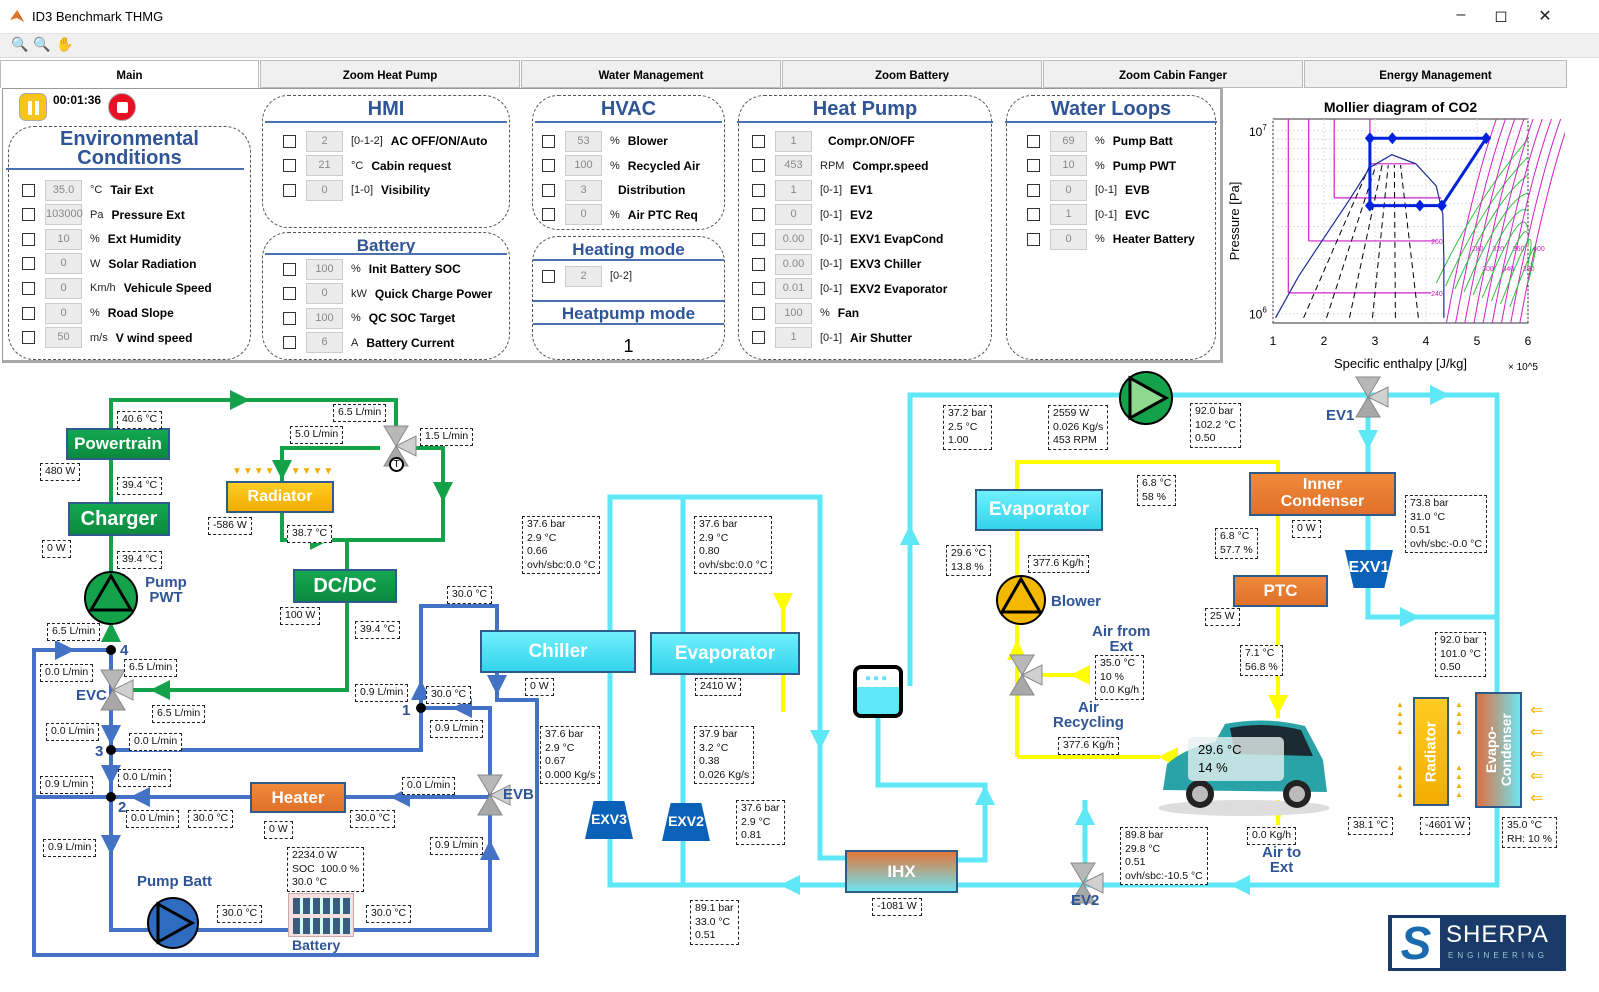 The width and height of the screenshot is (1599, 992). I want to click on value-box: 37.6 bar 2.9 °C 0.67 0.000 Kg/s, so click(570, 755).